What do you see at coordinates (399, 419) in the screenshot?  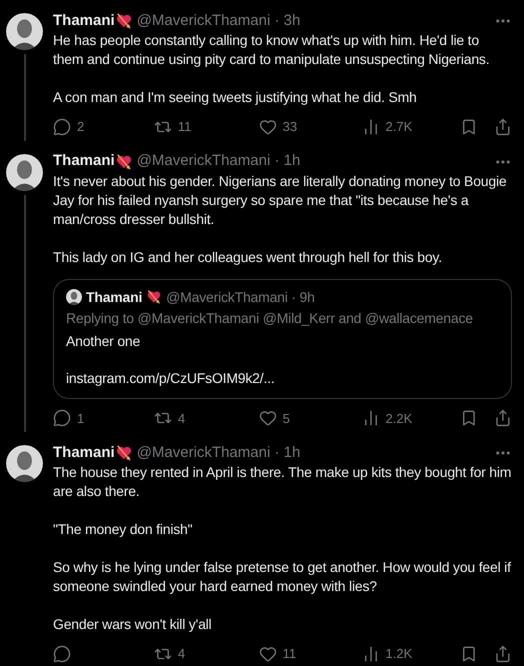 I see `views-count: 2.2K` at bounding box center [399, 419].